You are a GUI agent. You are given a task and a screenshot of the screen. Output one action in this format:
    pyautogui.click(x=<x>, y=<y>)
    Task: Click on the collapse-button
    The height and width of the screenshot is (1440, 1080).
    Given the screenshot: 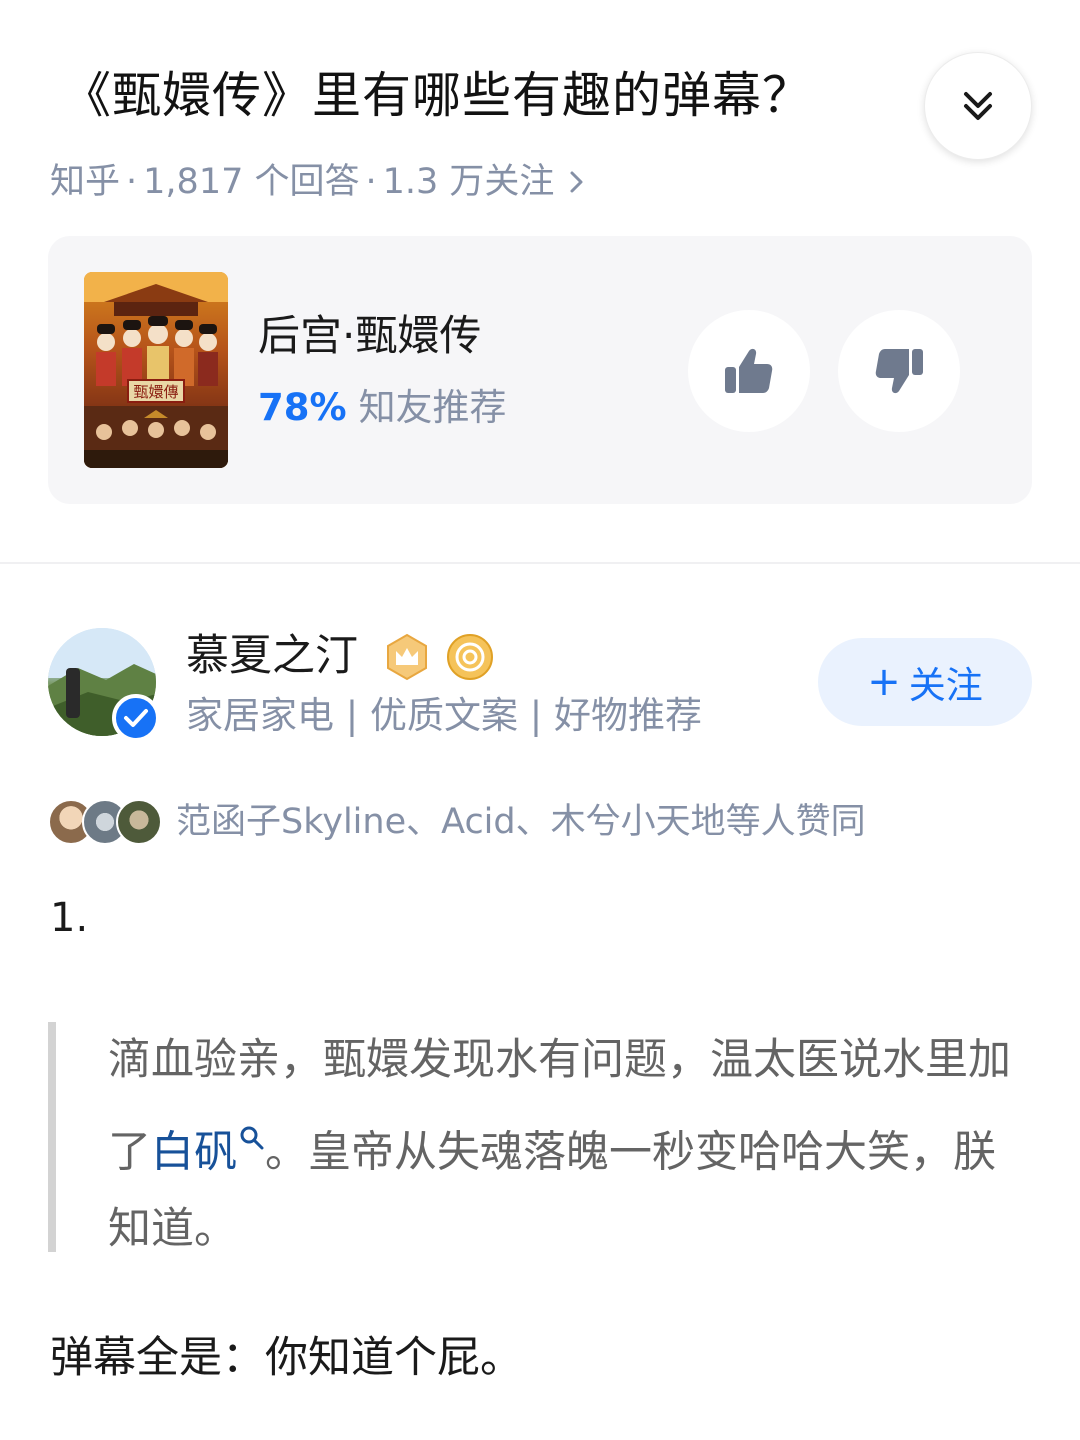 What is the action you would take?
    pyautogui.click(x=978, y=106)
    